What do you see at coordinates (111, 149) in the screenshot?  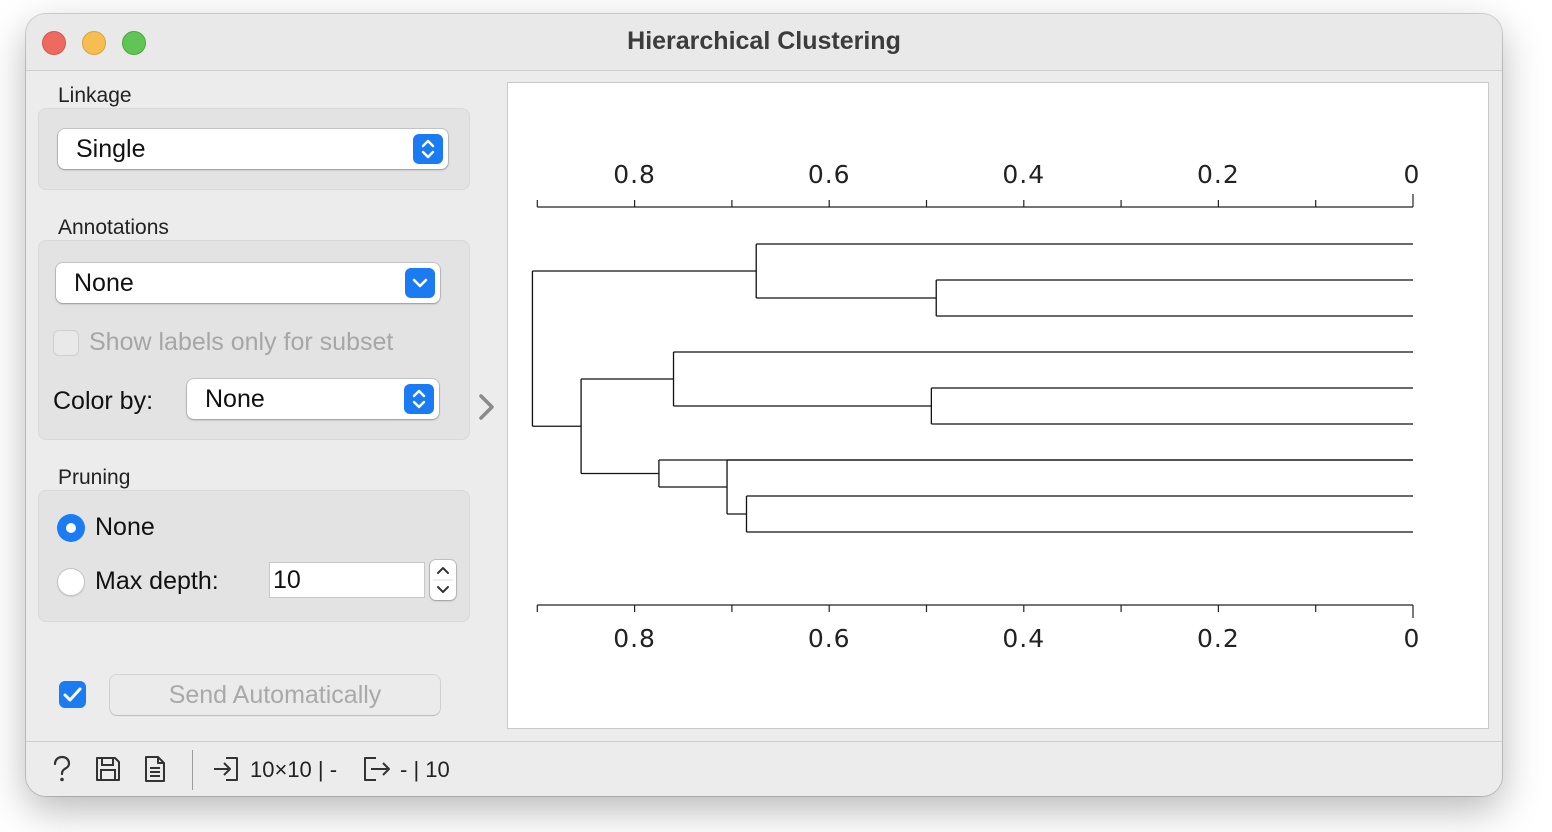 I see `linkage-value: Single` at bounding box center [111, 149].